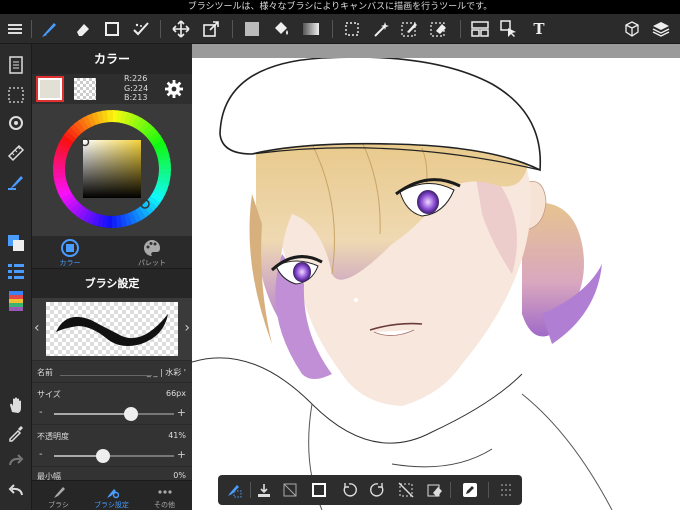 The width and height of the screenshot is (680, 510). Describe the element at coordinates (58, 497) in the screenshot. I see `tab-brush: ブラシ` at that location.